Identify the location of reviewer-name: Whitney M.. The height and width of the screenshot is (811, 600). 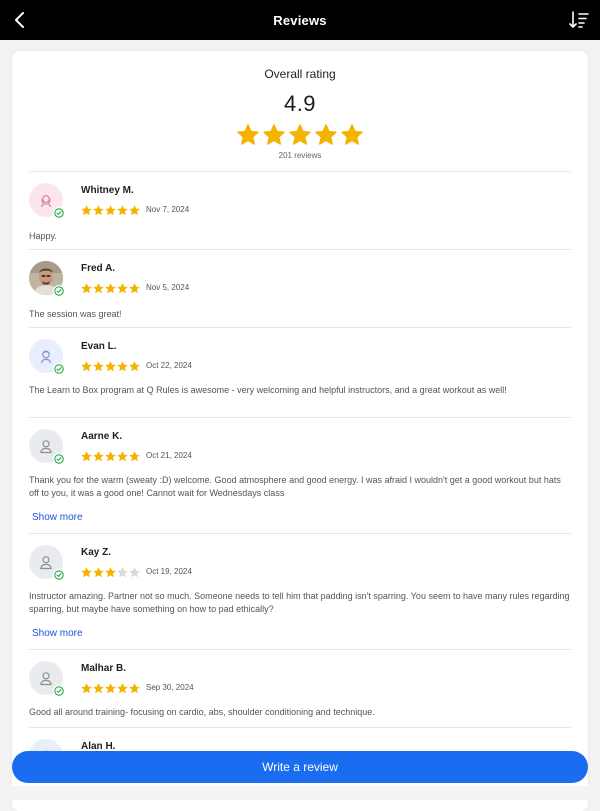
(107, 190).